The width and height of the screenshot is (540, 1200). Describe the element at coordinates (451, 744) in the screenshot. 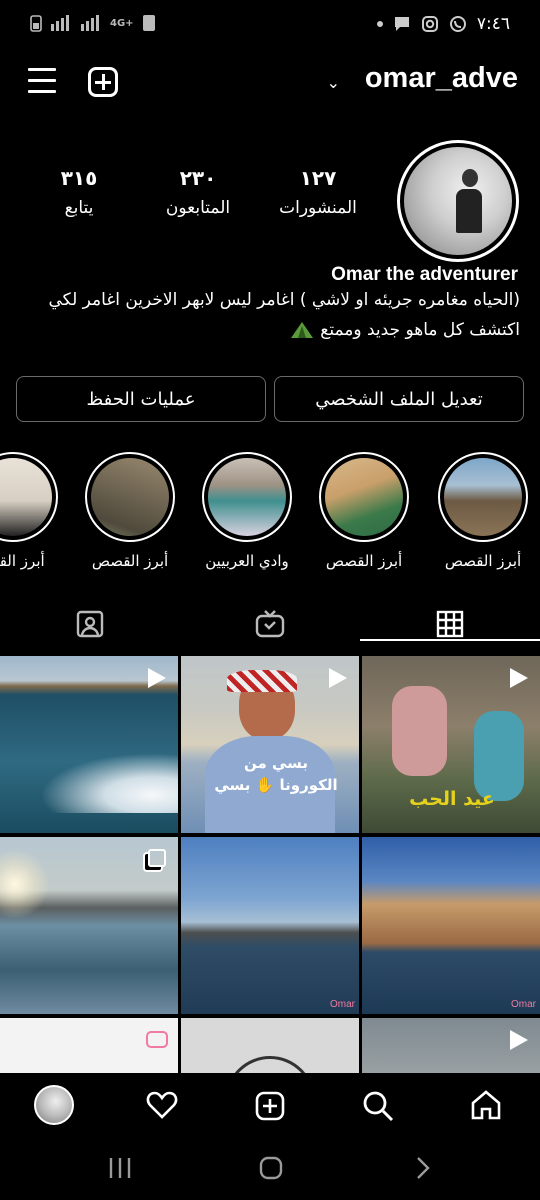

I see `grid-post: عيد الحب` at that location.